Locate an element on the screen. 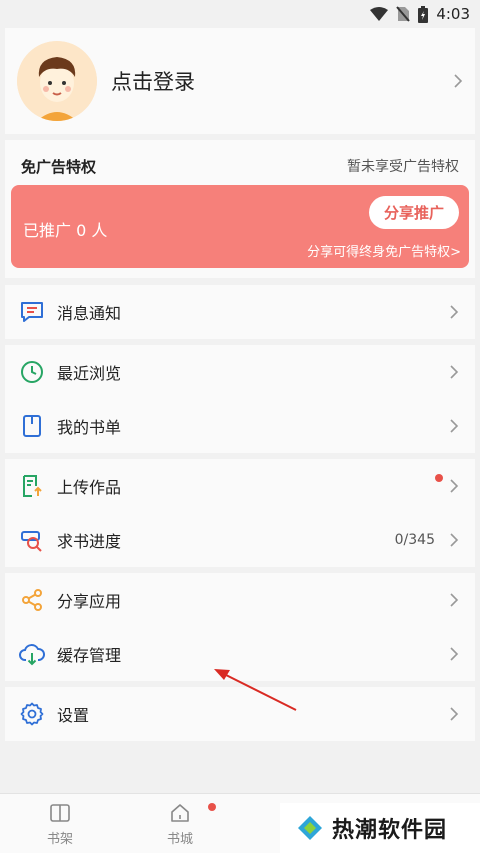 The image size is (480, 853). book-icon is located at coordinates (32, 426).